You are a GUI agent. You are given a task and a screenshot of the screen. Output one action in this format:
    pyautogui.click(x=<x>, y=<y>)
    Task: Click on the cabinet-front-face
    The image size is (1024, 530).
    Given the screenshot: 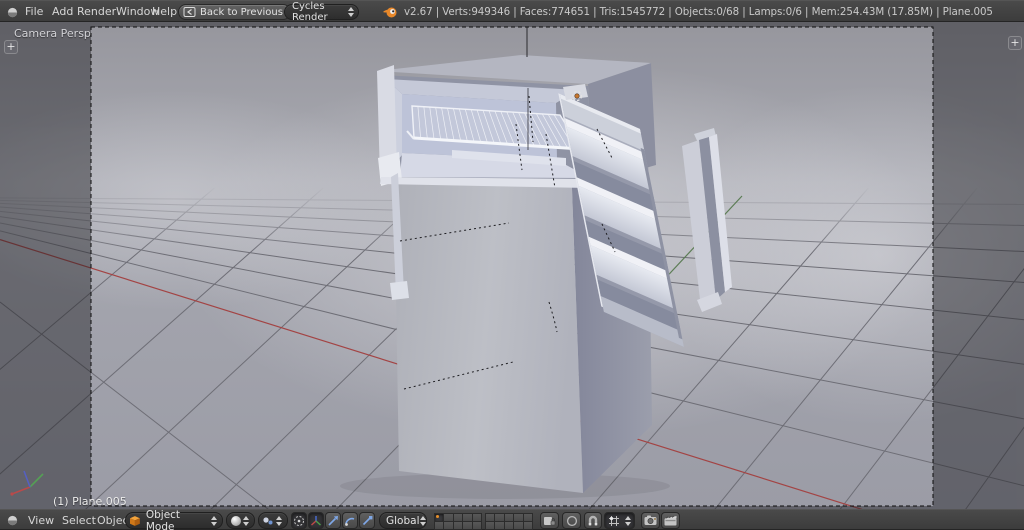 What is the action you would take?
    pyautogui.click(x=488, y=327)
    